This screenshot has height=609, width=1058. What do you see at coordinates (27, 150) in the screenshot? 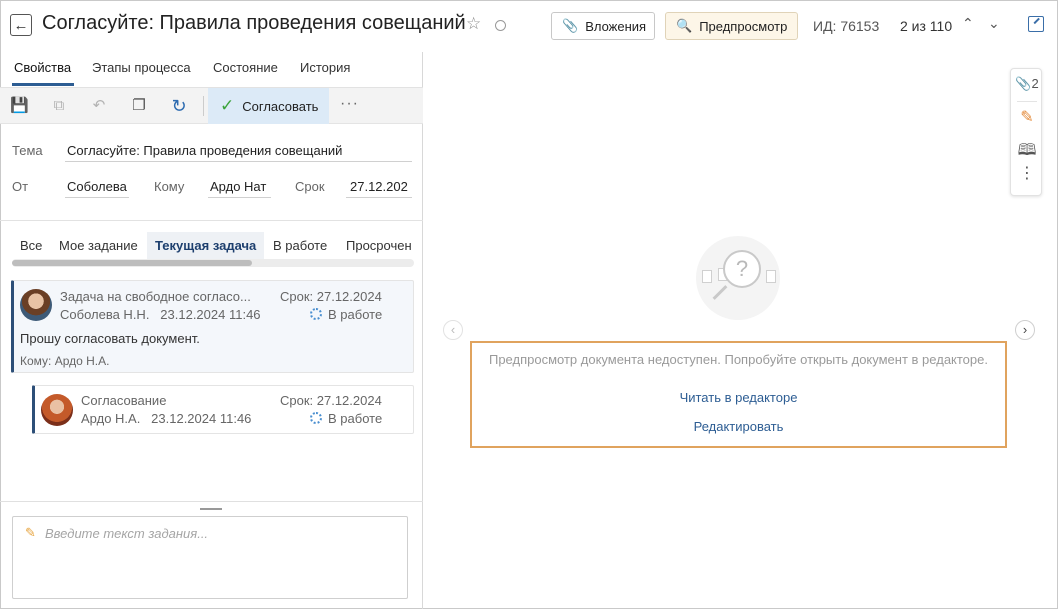
I see `subject-label: Тема` at bounding box center [27, 150].